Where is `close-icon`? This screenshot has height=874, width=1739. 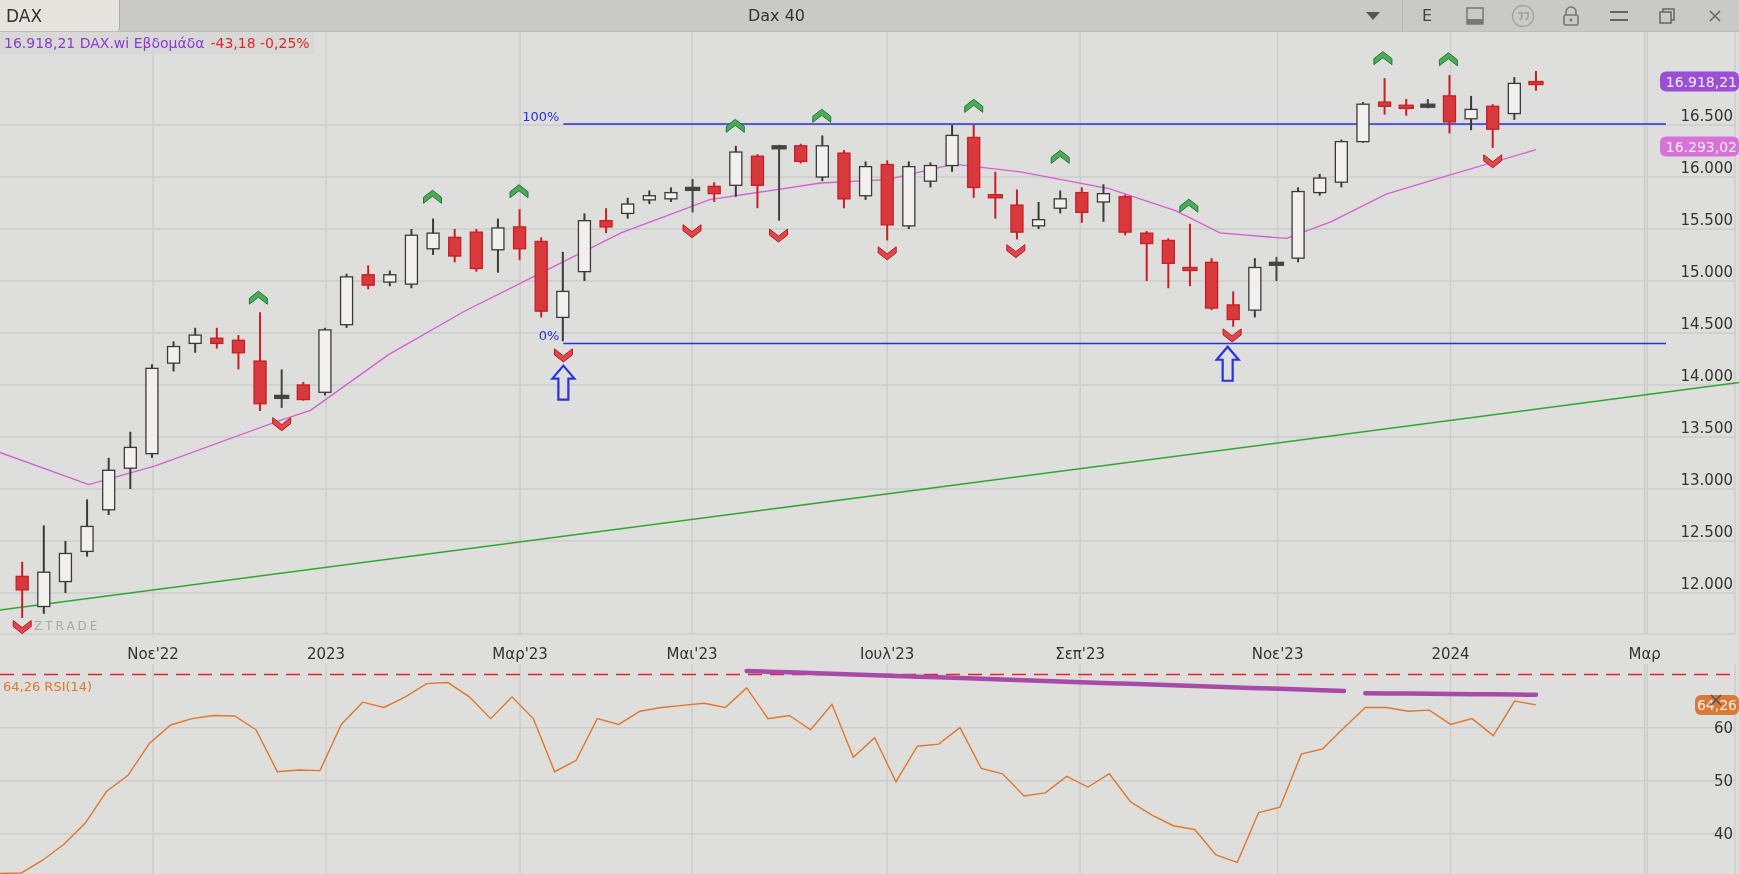
close-icon is located at coordinates (1715, 15).